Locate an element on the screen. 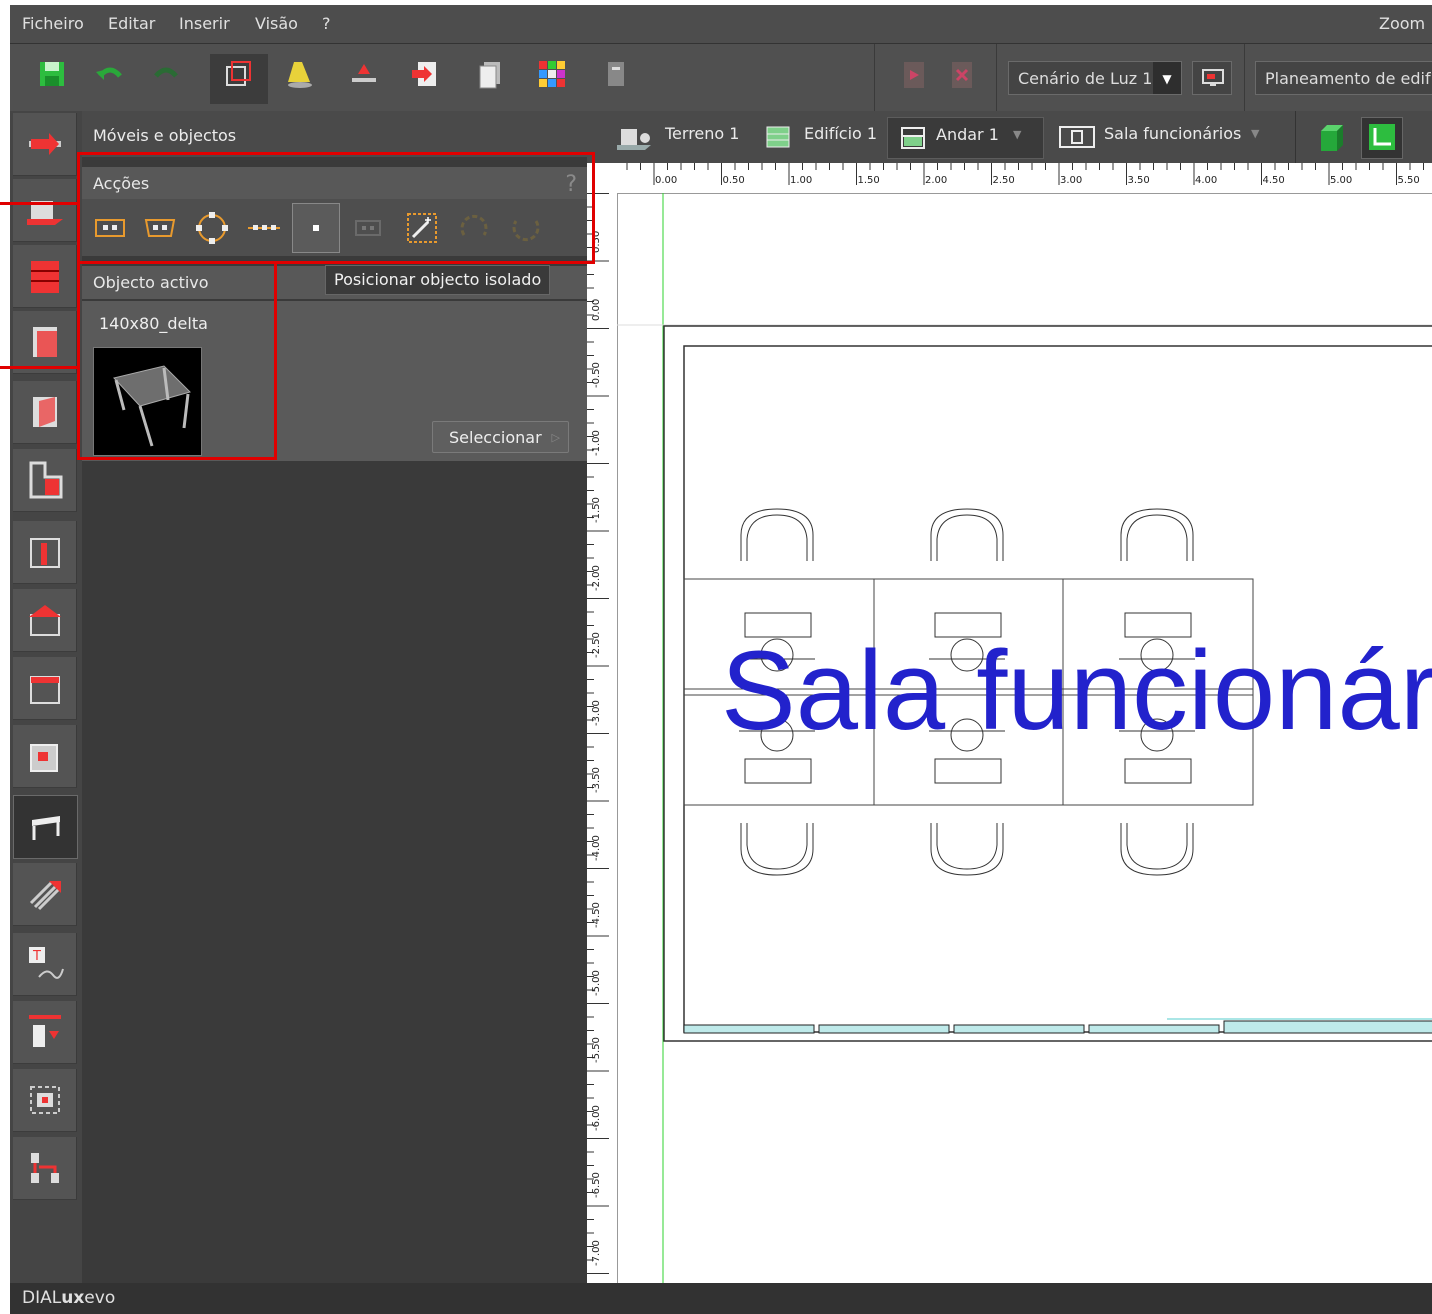 The image size is (1432, 1314). tool-import-button is located at coordinates (45, 144).